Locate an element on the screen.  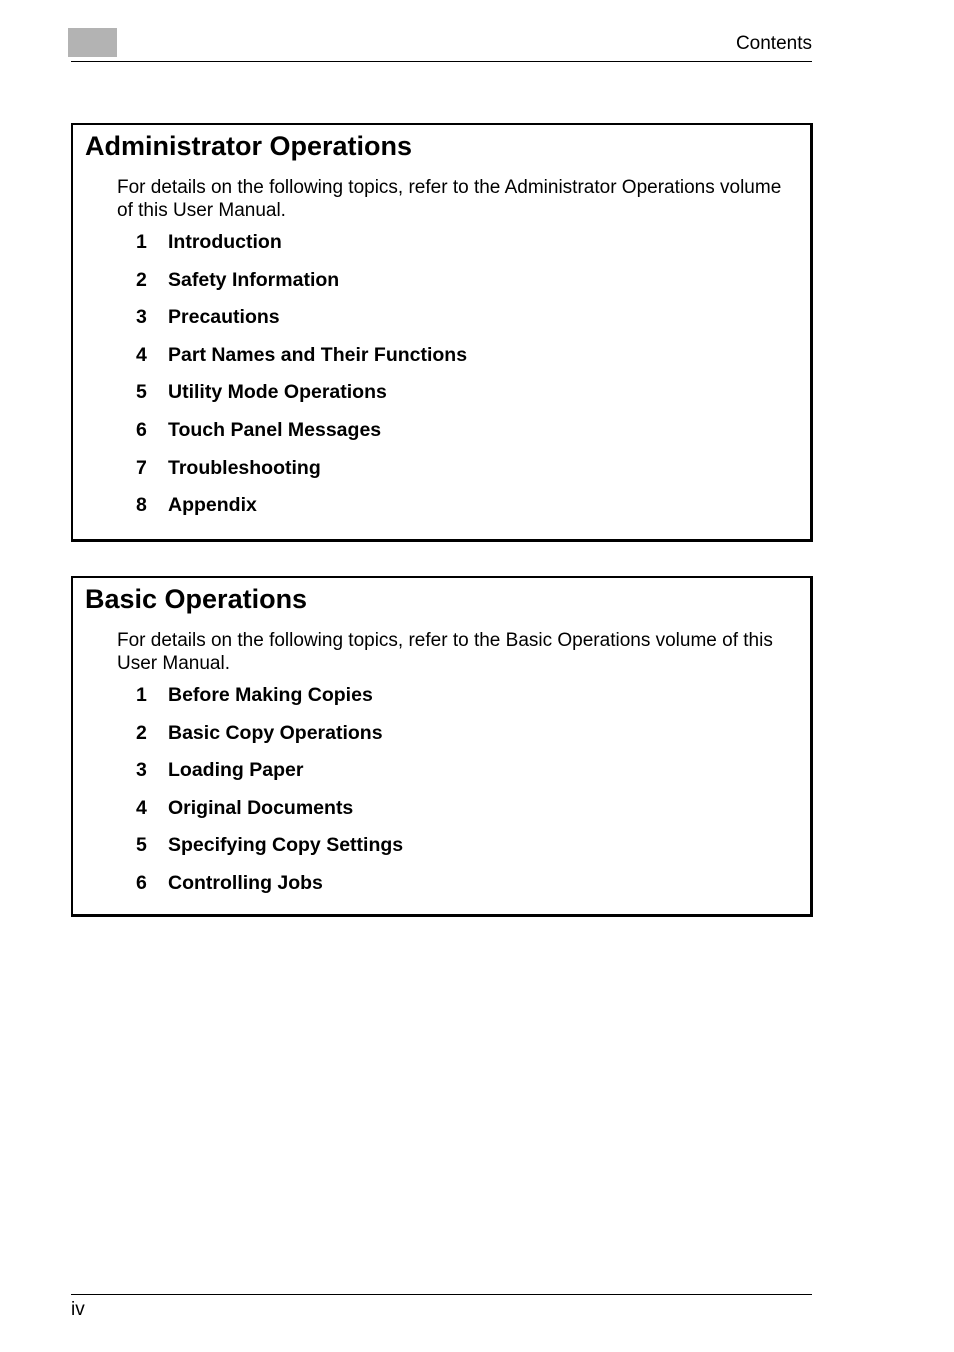
chapter-item: 8 Appendix is located at coordinates (301, 513).